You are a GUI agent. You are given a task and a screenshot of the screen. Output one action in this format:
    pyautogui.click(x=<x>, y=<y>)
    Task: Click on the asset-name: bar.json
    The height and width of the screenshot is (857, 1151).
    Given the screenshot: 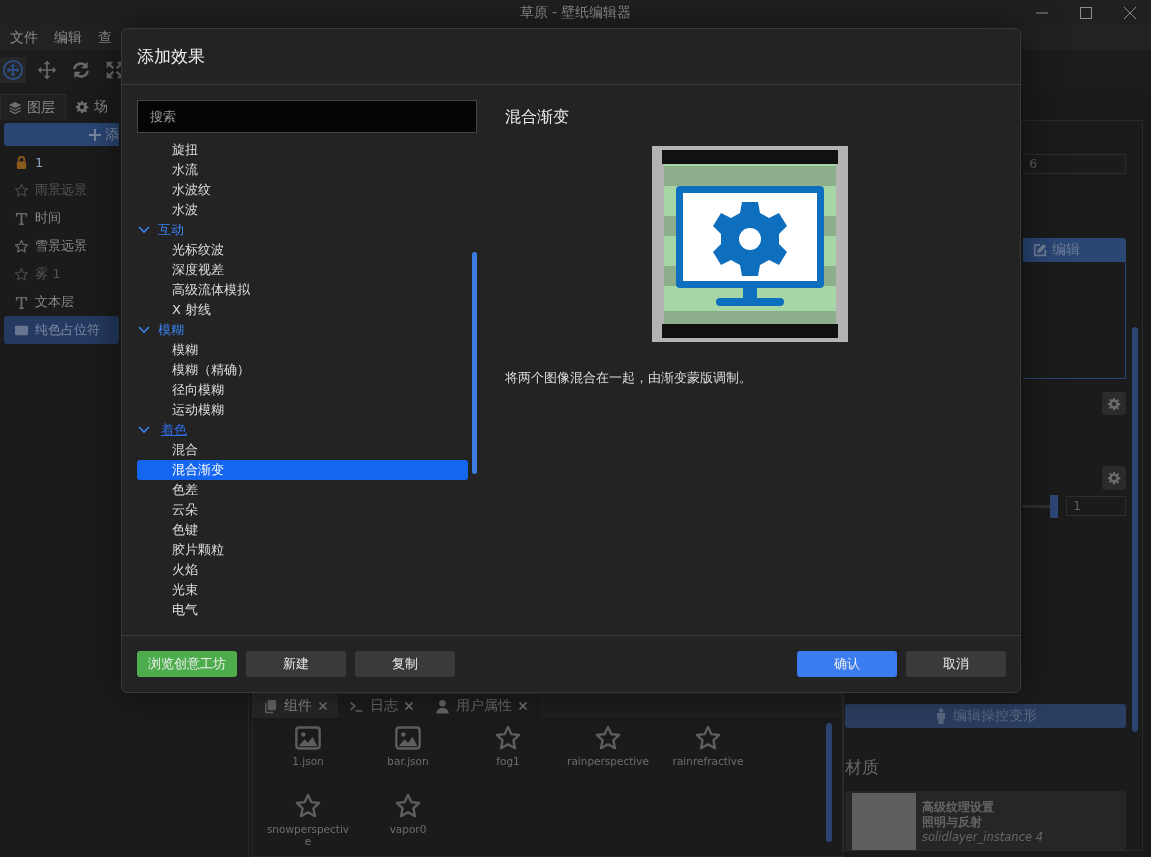 What is the action you would take?
    pyautogui.click(x=408, y=761)
    